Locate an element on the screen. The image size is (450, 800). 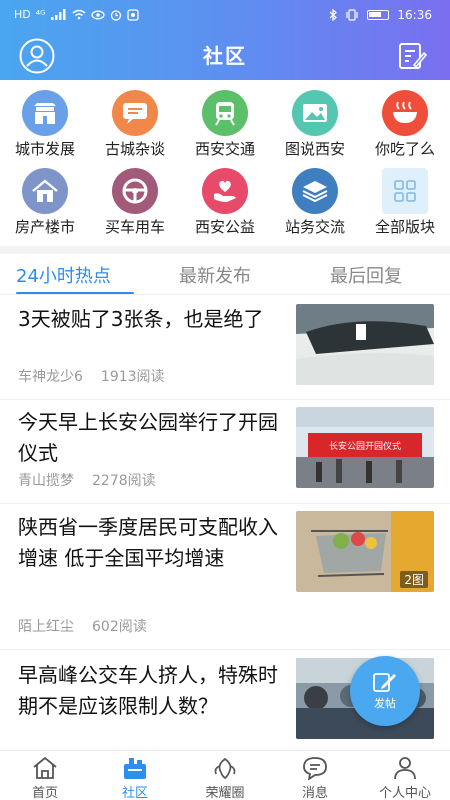
news-title: 陕西省一季度居民可支配收入增速 低于全国平均增速 is located at coordinates (148, 542).